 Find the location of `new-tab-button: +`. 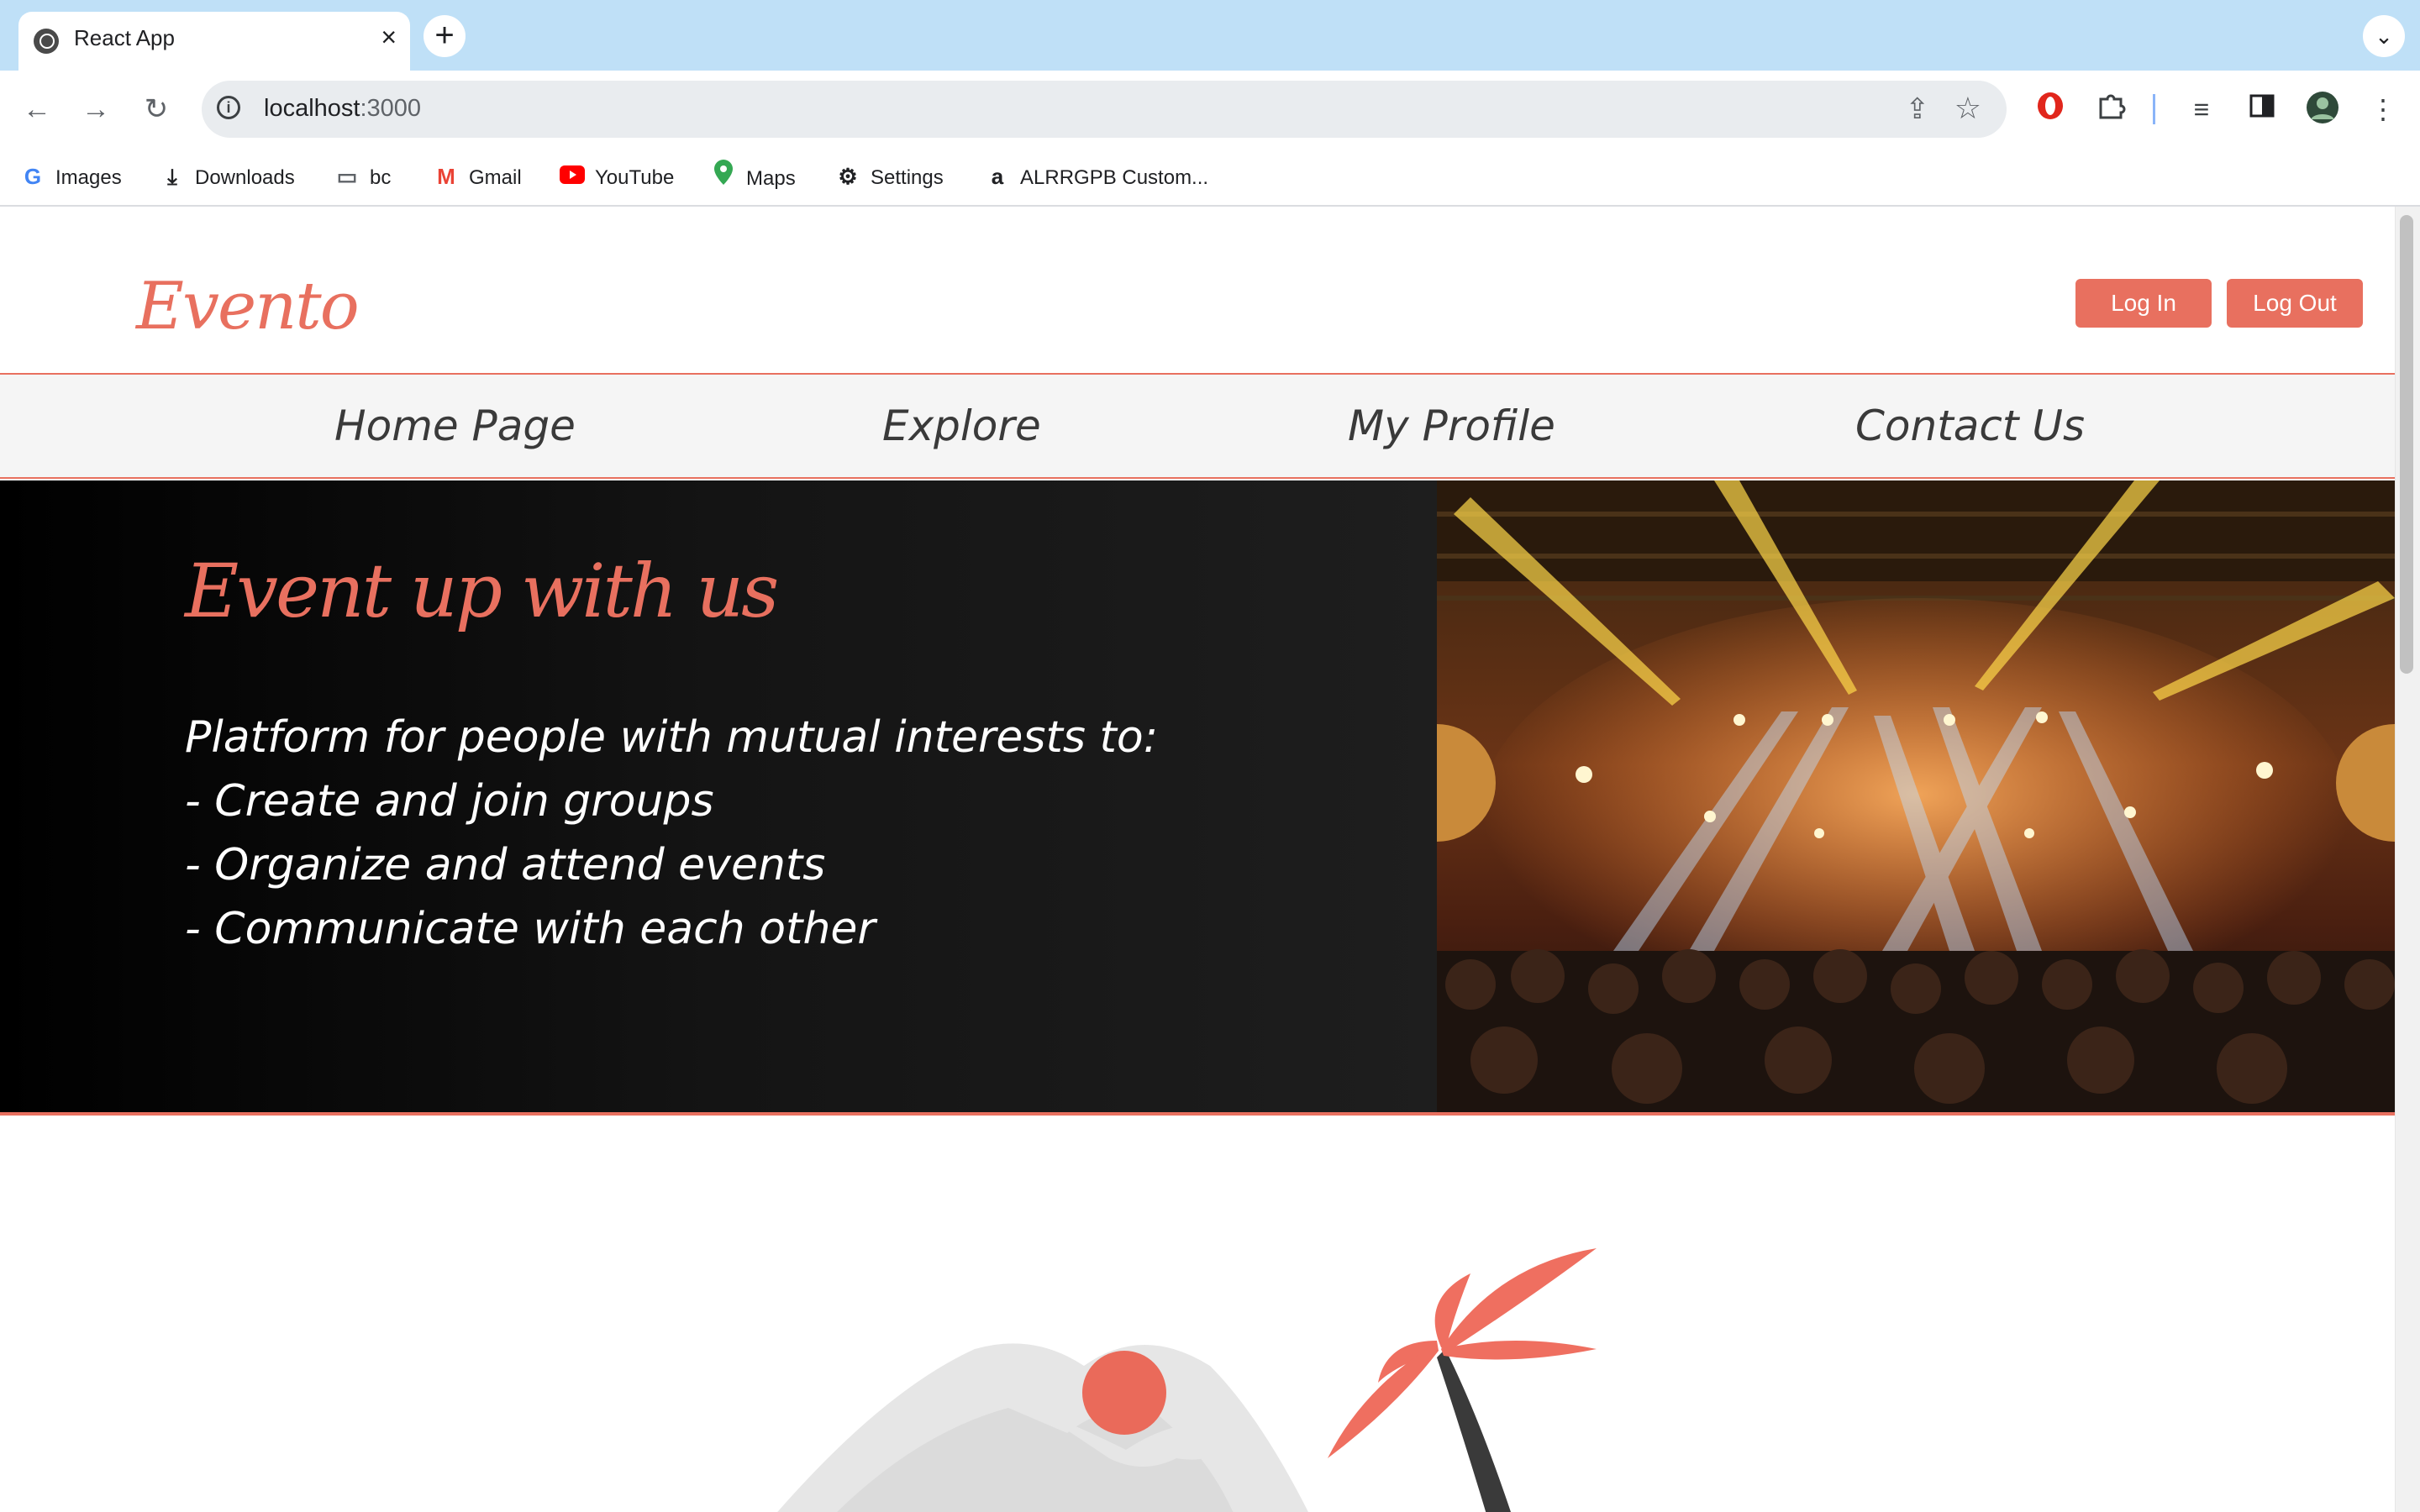

new-tab-button: + is located at coordinates (445, 36).